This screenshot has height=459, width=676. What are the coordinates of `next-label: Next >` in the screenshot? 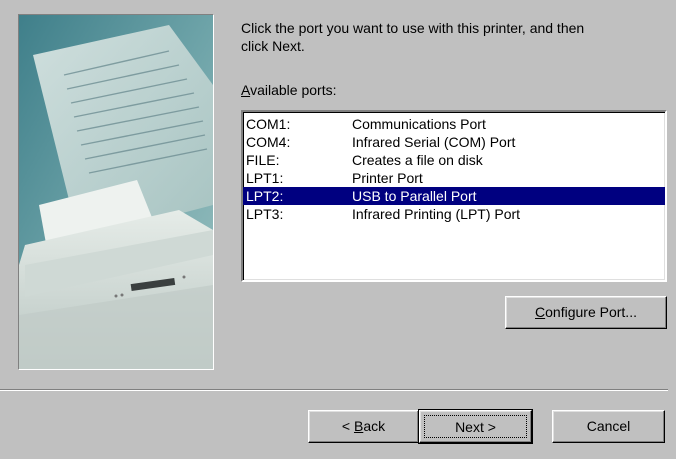 It's located at (475, 427).